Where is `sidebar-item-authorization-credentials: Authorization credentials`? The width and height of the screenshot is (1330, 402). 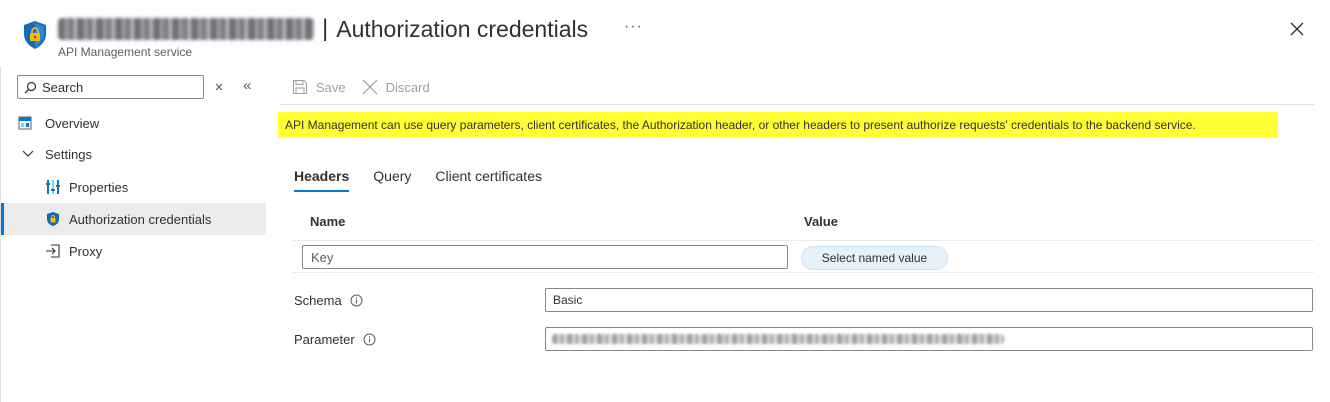
sidebar-item-authorization-credentials: Authorization credentials is located at coordinates (133, 219).